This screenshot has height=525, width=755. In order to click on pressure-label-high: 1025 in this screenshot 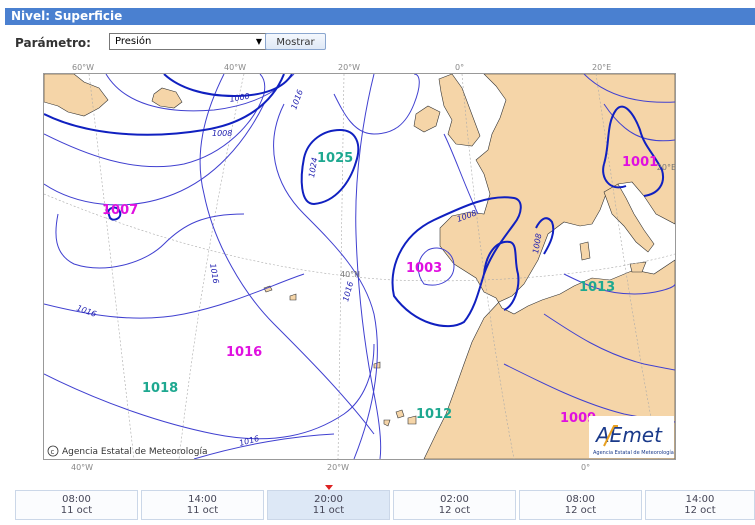, I will do `click(335, 158)`.